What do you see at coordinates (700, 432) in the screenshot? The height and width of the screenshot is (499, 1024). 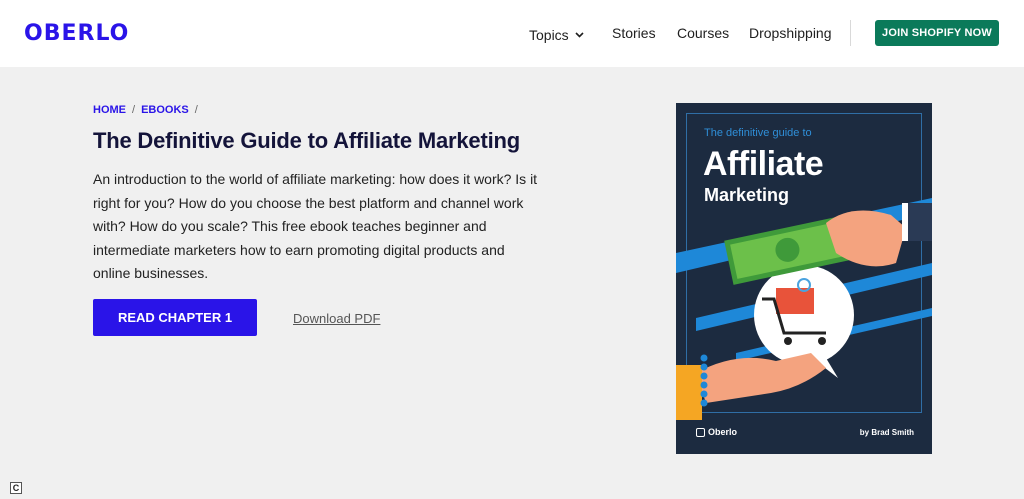 I see `oberlo-mark-icon` at bounding box center [700, 432].